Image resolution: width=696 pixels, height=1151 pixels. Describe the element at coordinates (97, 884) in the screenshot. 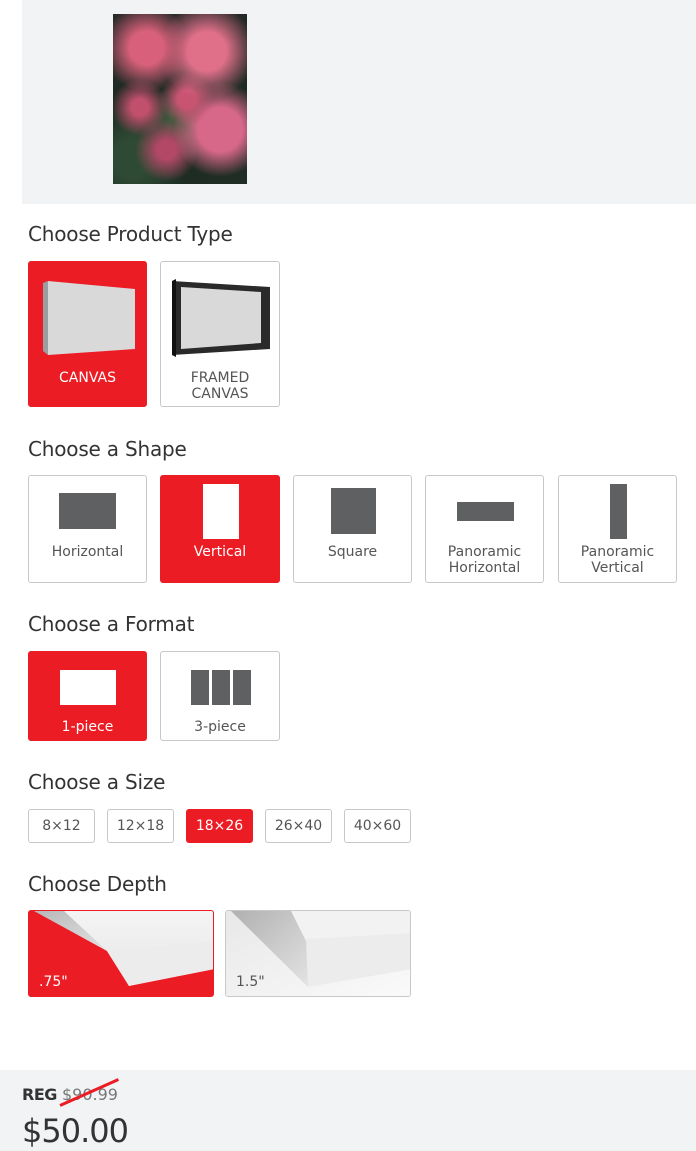

I see `depth-title: Choose Depth` at that location.